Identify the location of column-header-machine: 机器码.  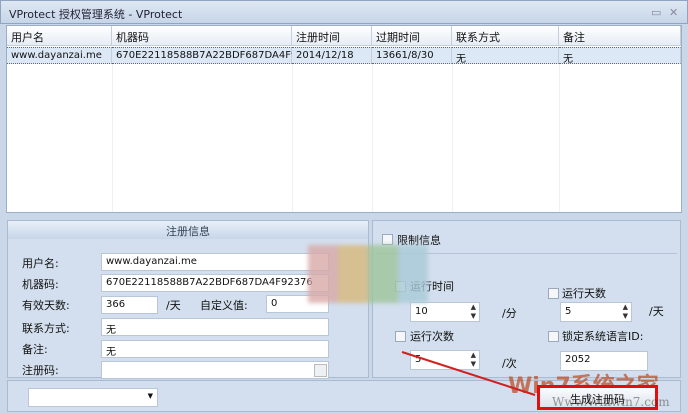
(202, 36).